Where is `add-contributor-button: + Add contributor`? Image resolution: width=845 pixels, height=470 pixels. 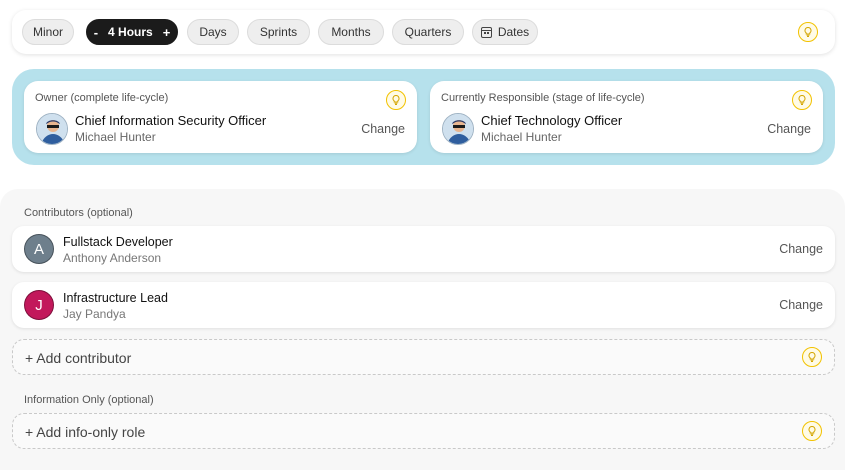 add-contributor-button: + Add contributor is located at coordinates (423, 357).